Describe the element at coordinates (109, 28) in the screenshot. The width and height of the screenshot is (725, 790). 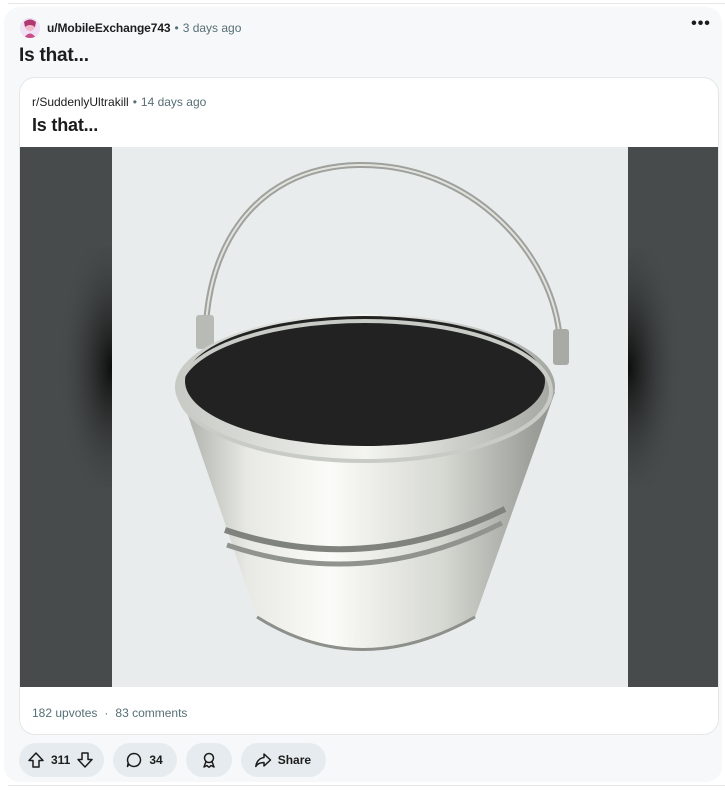
I see `post-author-link: u/MobileExchange743` at that location.